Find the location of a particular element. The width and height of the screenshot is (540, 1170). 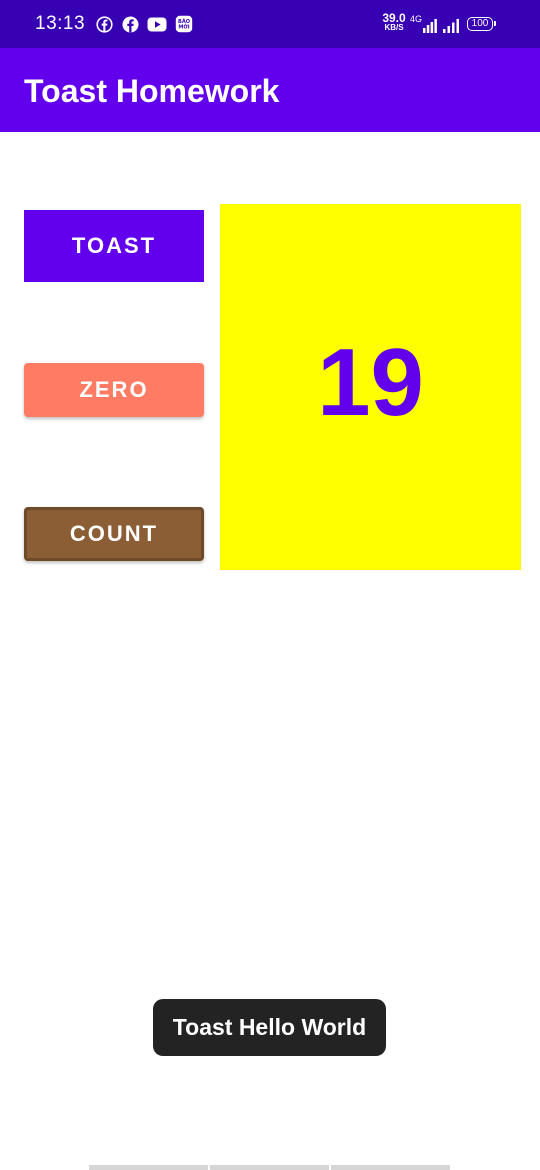

count-button: Count is located at coordinates (114, 534).